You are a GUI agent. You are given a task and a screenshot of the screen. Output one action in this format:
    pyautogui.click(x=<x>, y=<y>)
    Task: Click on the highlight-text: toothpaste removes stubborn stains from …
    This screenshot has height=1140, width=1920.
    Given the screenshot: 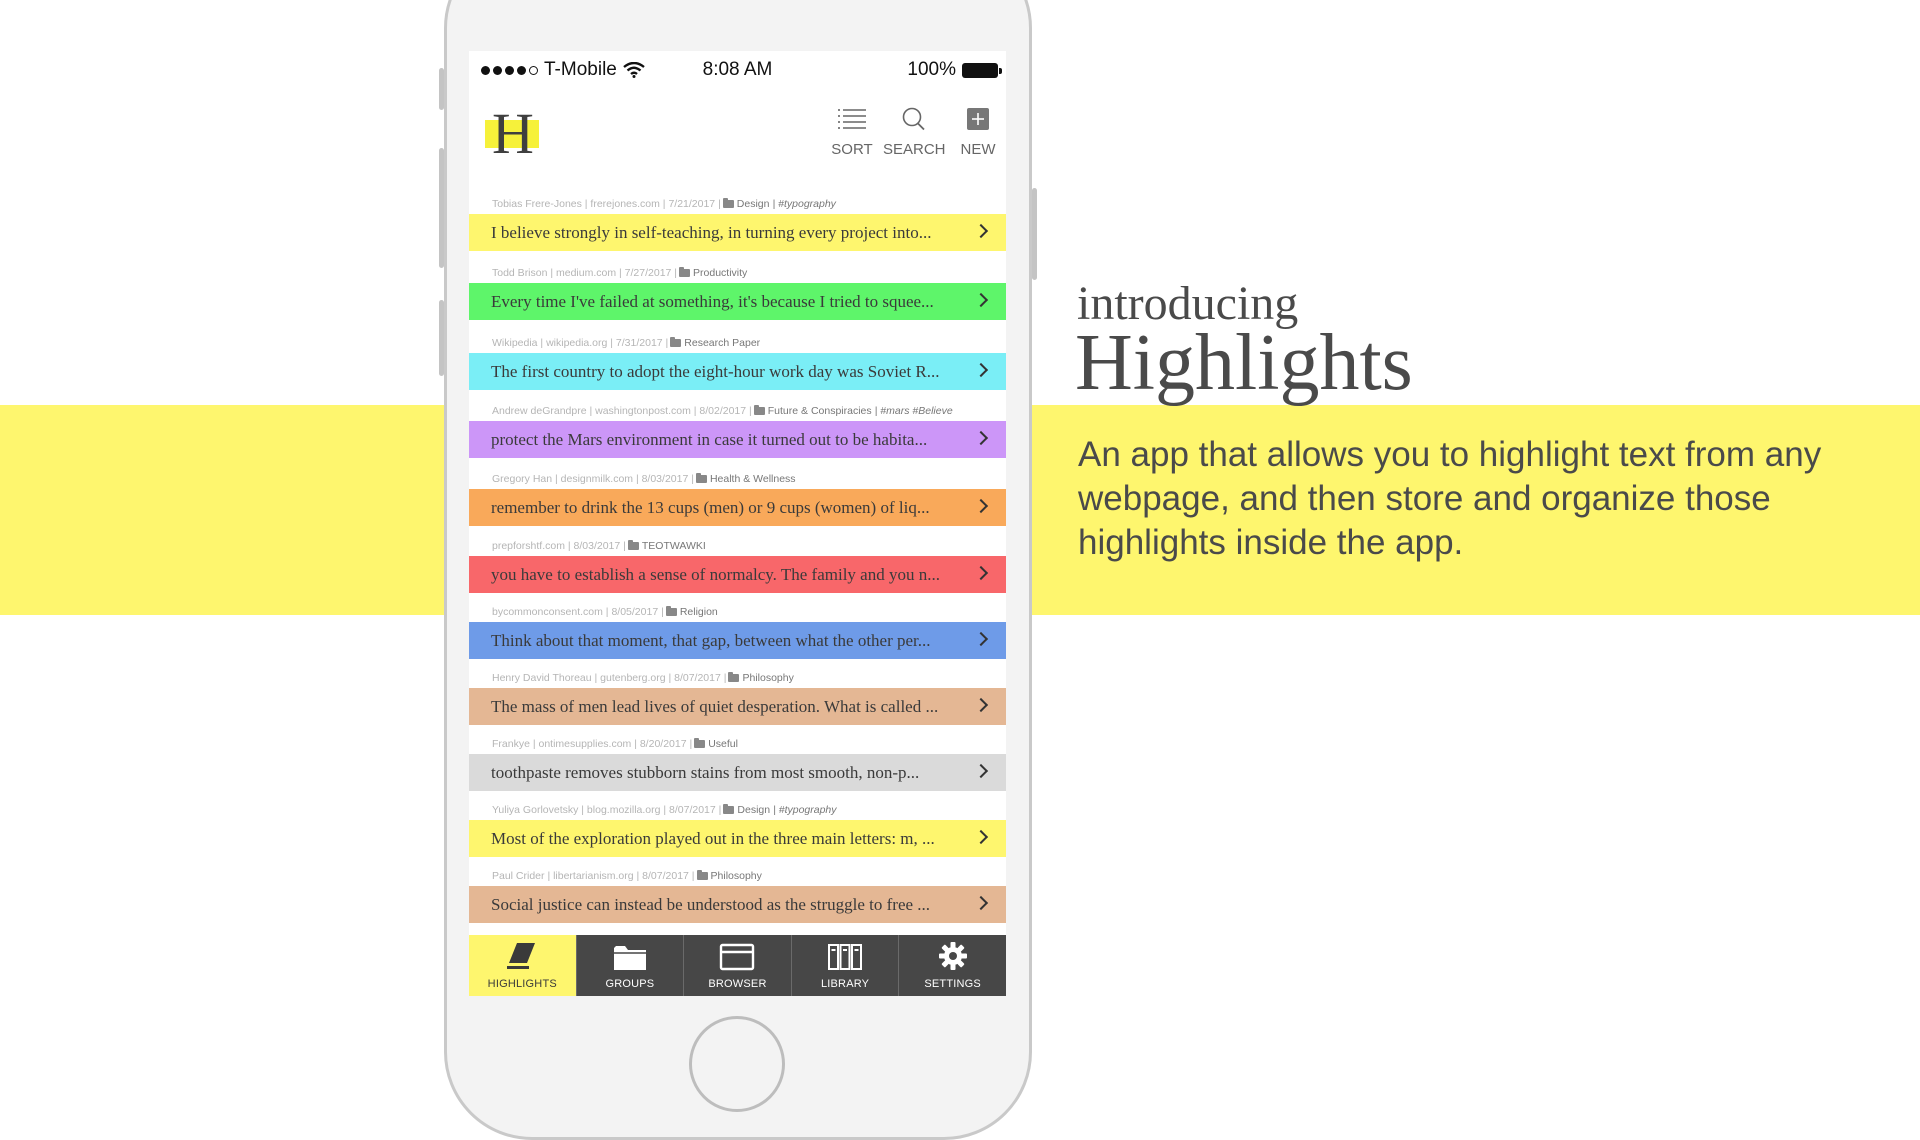 What is the action you would take?
    pyautogui.click(x=705, y=772)
    